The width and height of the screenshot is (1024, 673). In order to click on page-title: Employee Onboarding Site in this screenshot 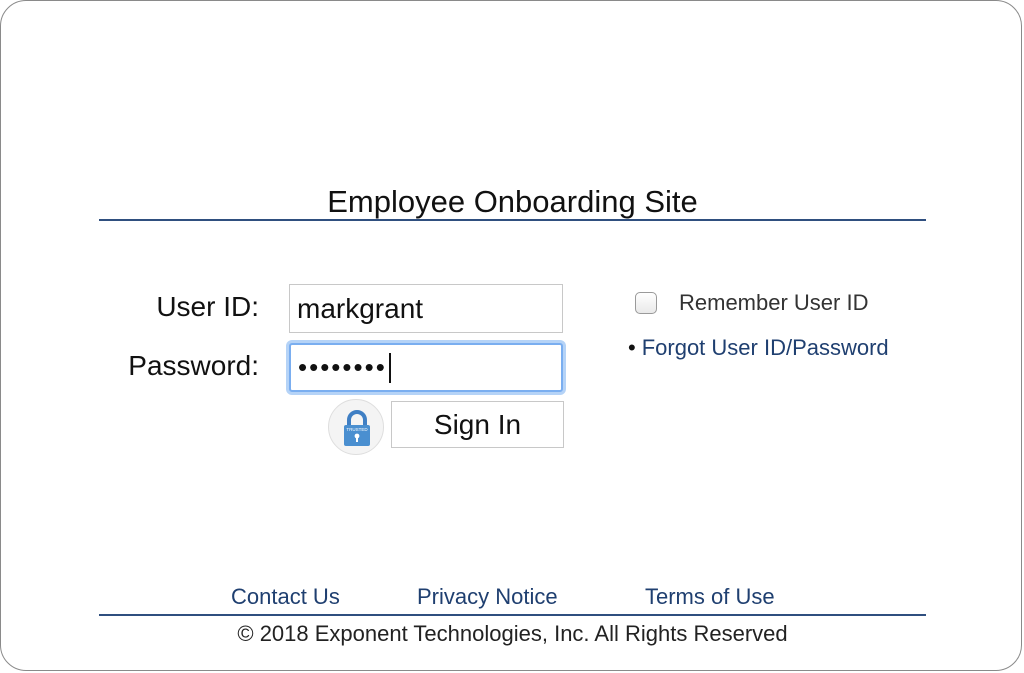, I will do `click(512, 201)`.